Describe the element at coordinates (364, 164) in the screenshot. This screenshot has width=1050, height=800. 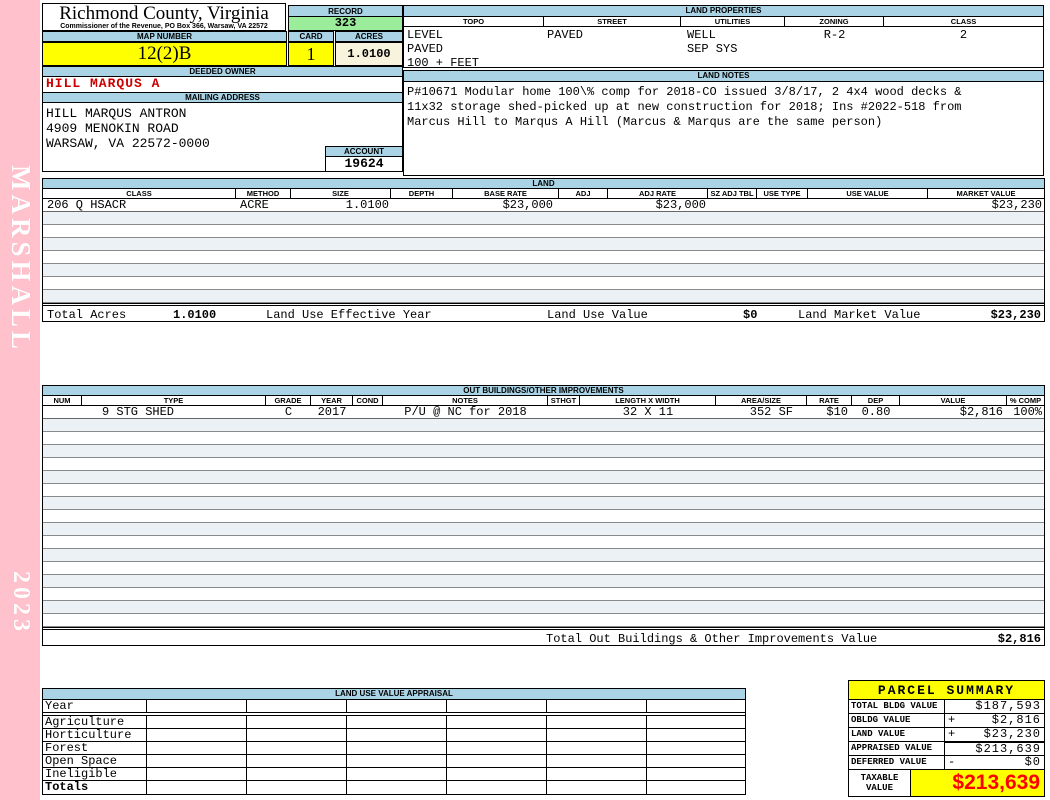
I see `account-value: 19624` at that location.